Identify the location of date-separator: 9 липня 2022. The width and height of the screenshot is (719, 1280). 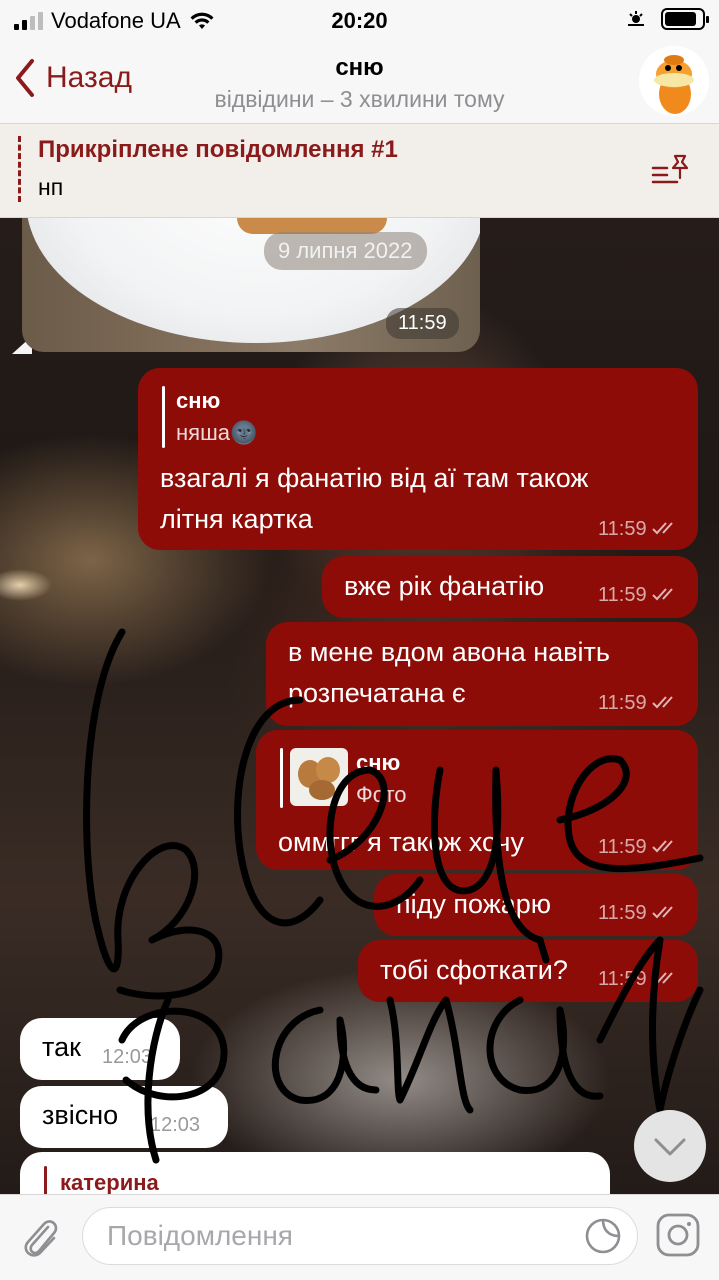
(345, 251).